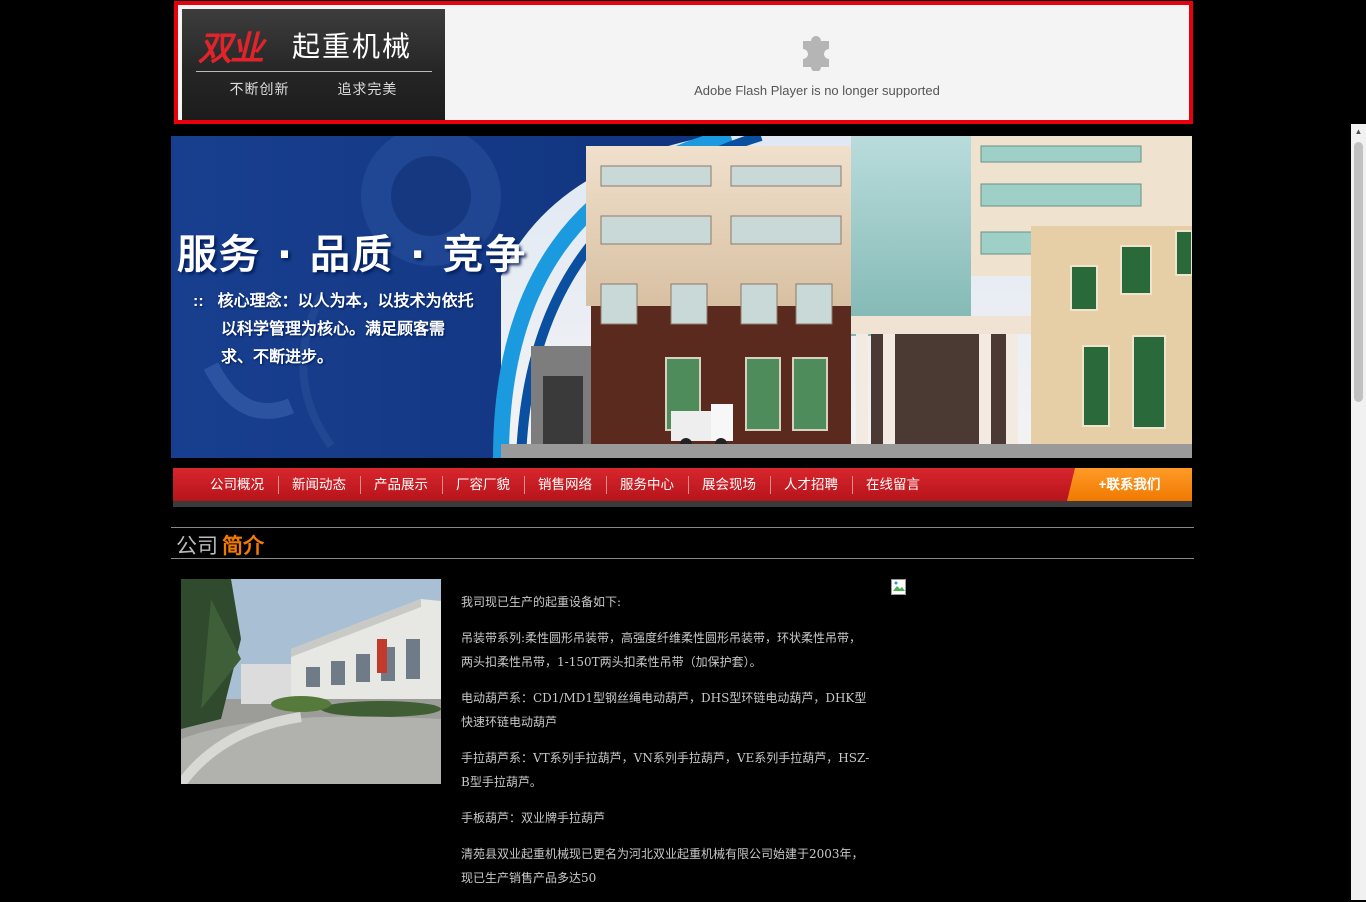  Describe the element at coordinates (811, 484) in the screenshot. I see `nav-item-recruitment: 人才招聘` at that location.